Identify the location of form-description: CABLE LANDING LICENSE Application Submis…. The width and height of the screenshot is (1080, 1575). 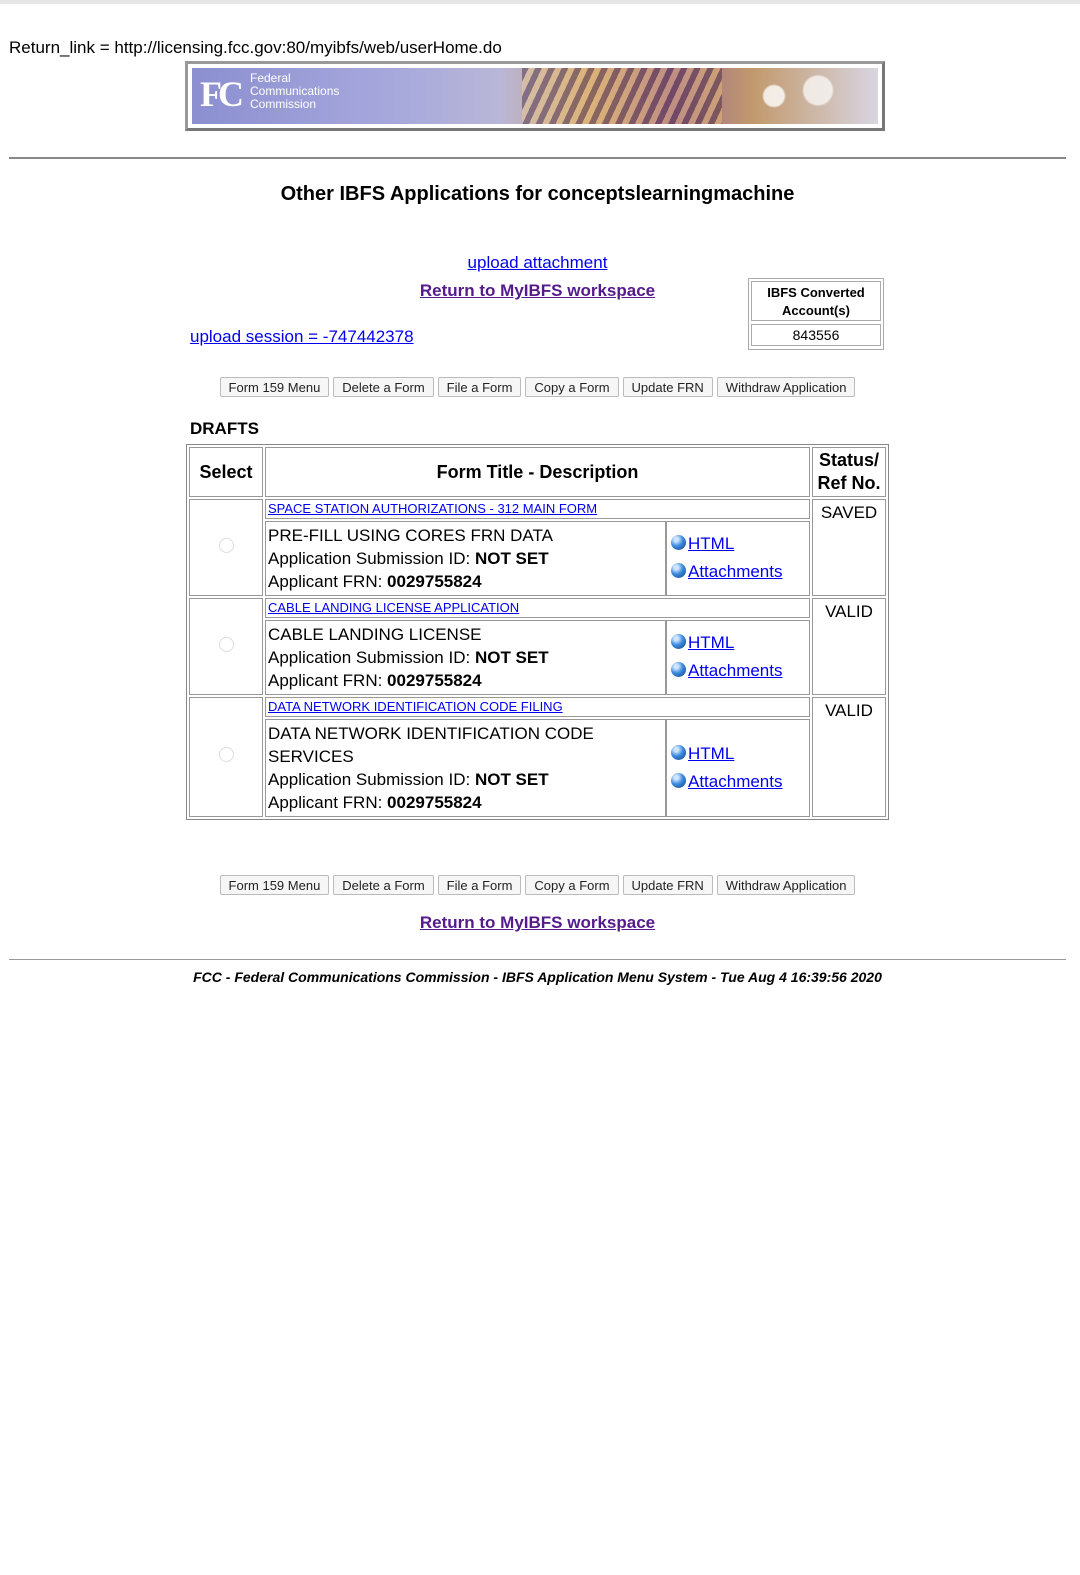
(465, 657).